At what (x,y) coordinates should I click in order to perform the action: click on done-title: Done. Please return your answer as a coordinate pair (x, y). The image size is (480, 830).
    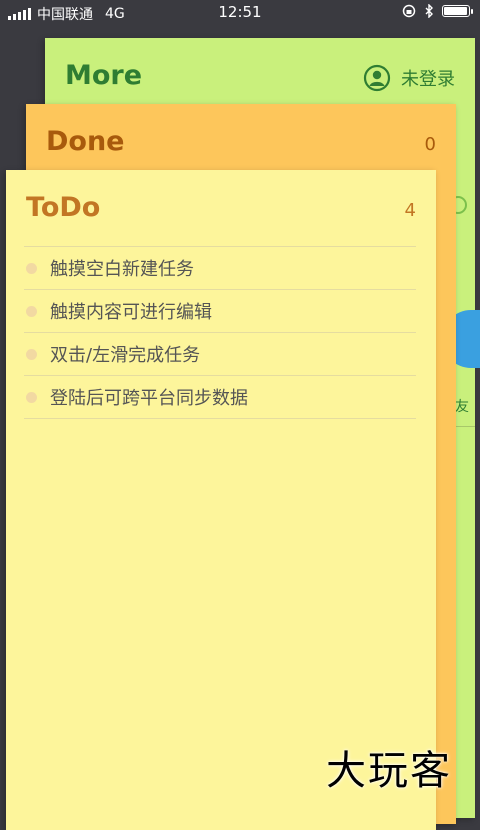
    Looking at the image, I should click on (85, 141).